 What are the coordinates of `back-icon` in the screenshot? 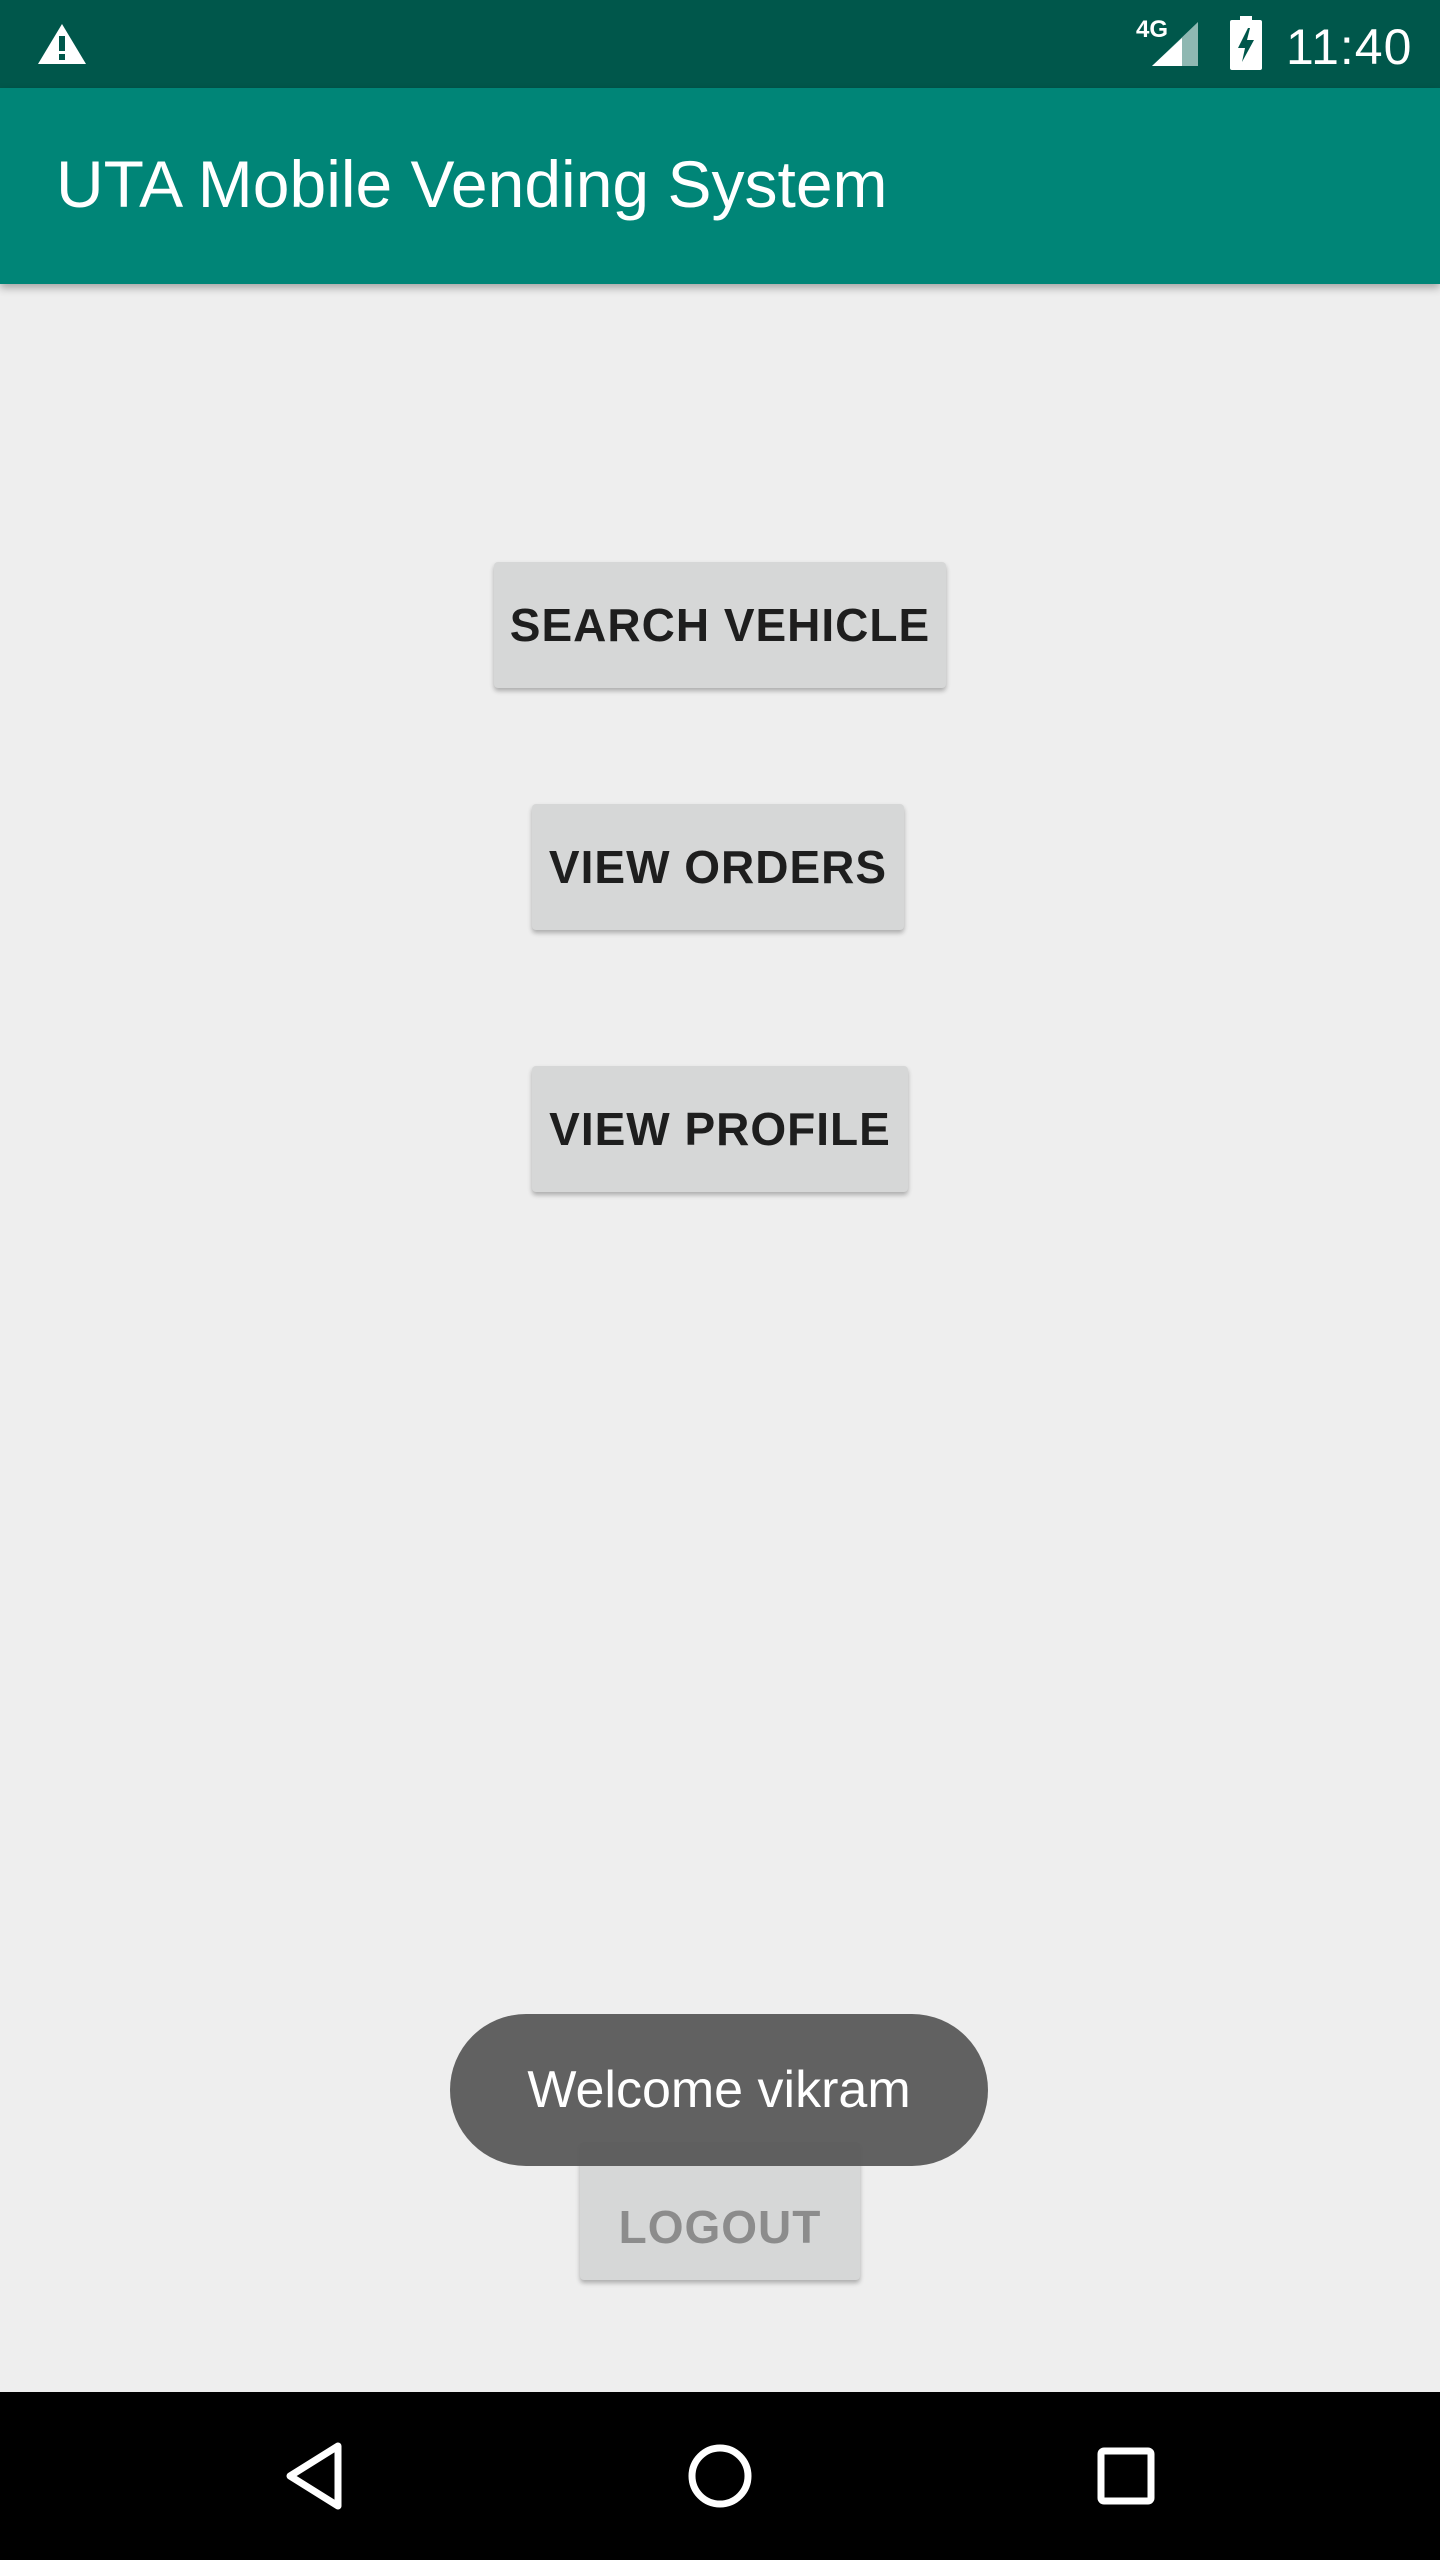 It's located at (314, 2476).